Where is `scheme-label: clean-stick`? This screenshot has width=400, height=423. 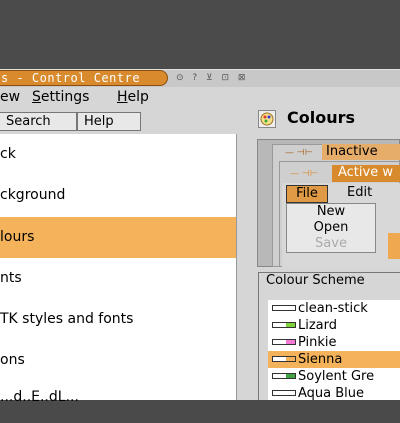 scheme-label: clean-stick is located at coordinates (333, 308).